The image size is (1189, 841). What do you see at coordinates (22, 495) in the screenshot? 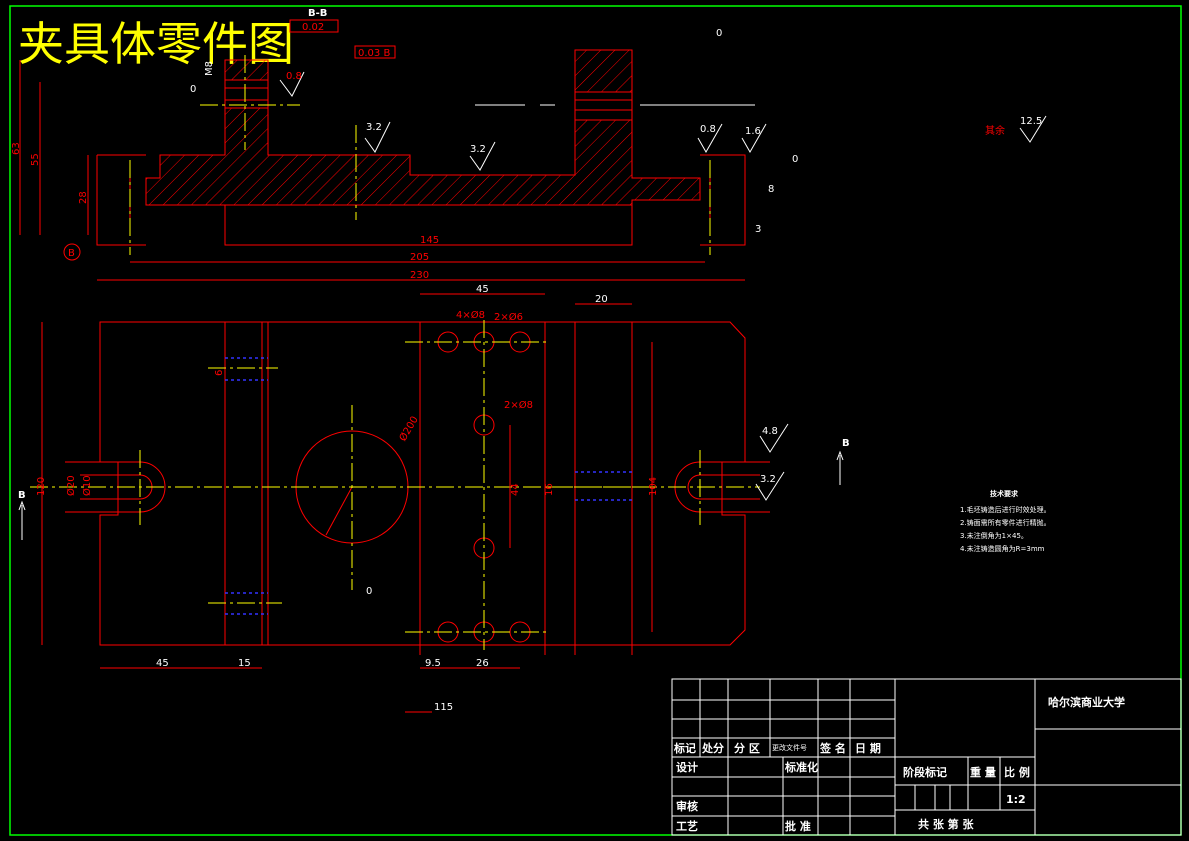
I see `view-arrow-left: B` at bounding box center [22, 495].